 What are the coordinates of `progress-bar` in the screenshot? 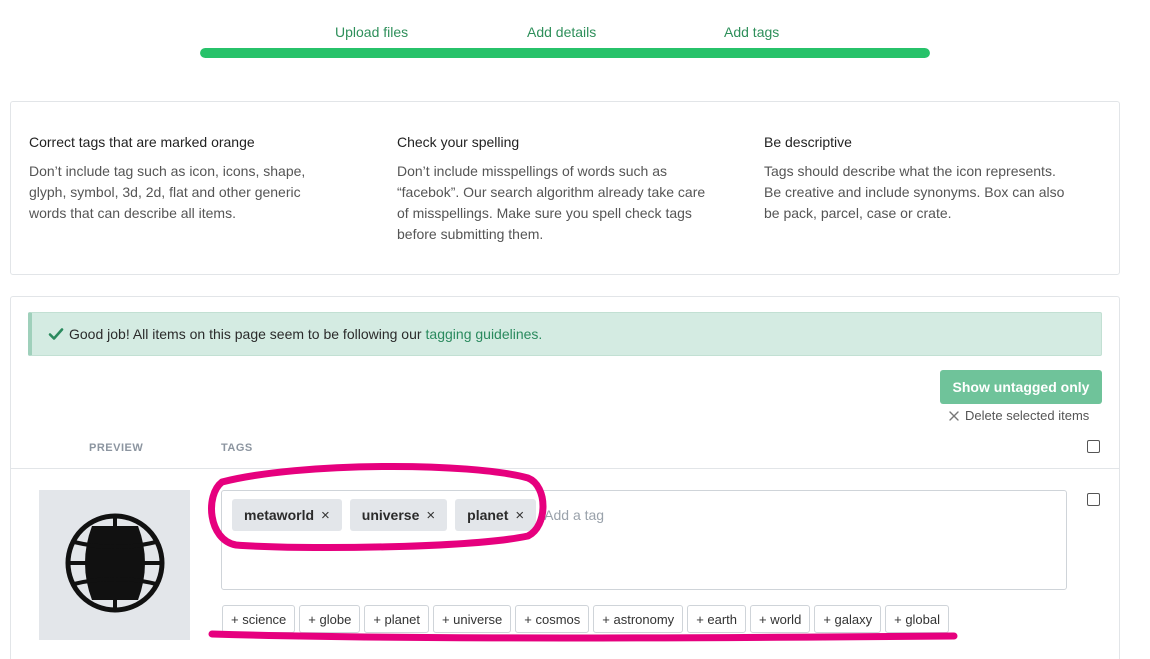 It's located at (565, 53).